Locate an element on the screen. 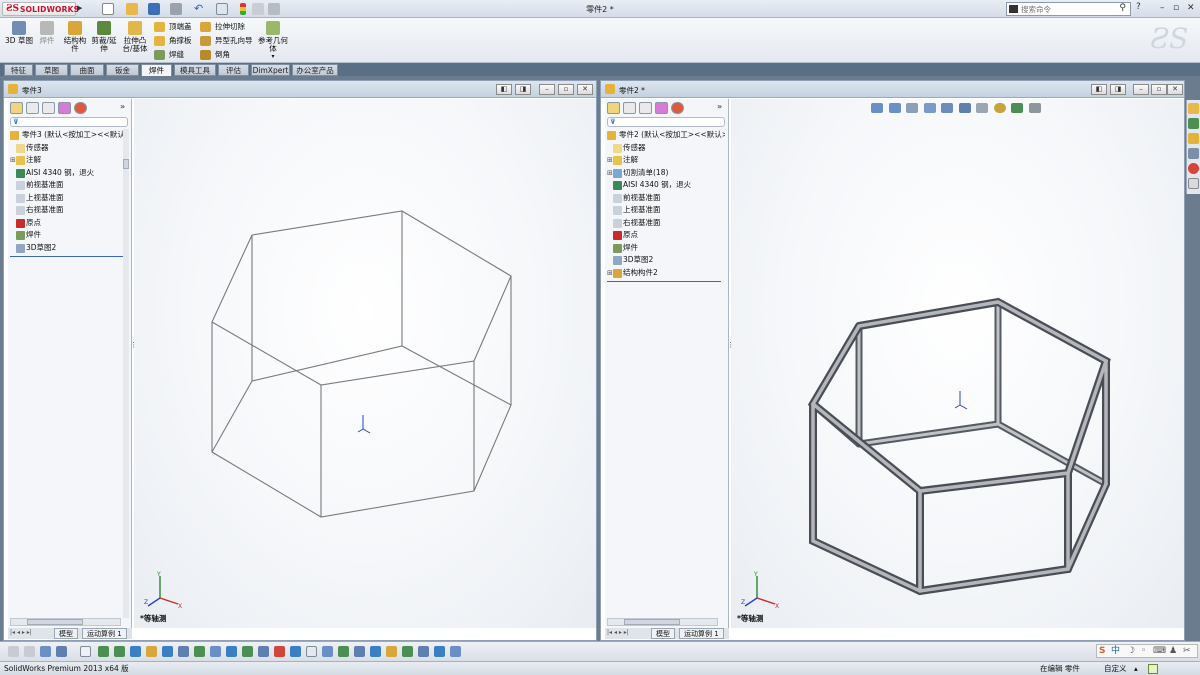 The image size is (1200, 675). tree-item: 右视基准面 is located at coordinates (69, 210).